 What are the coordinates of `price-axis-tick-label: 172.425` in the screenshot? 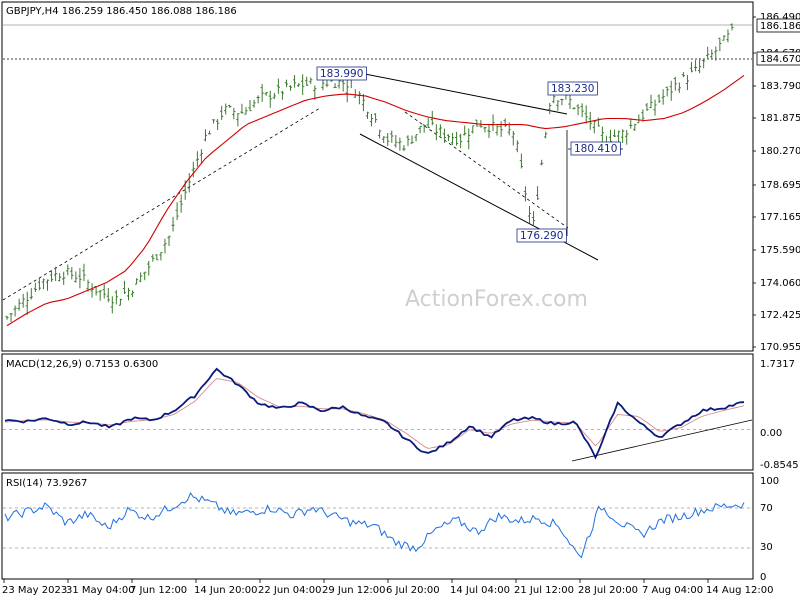 It's located at (780, 315).